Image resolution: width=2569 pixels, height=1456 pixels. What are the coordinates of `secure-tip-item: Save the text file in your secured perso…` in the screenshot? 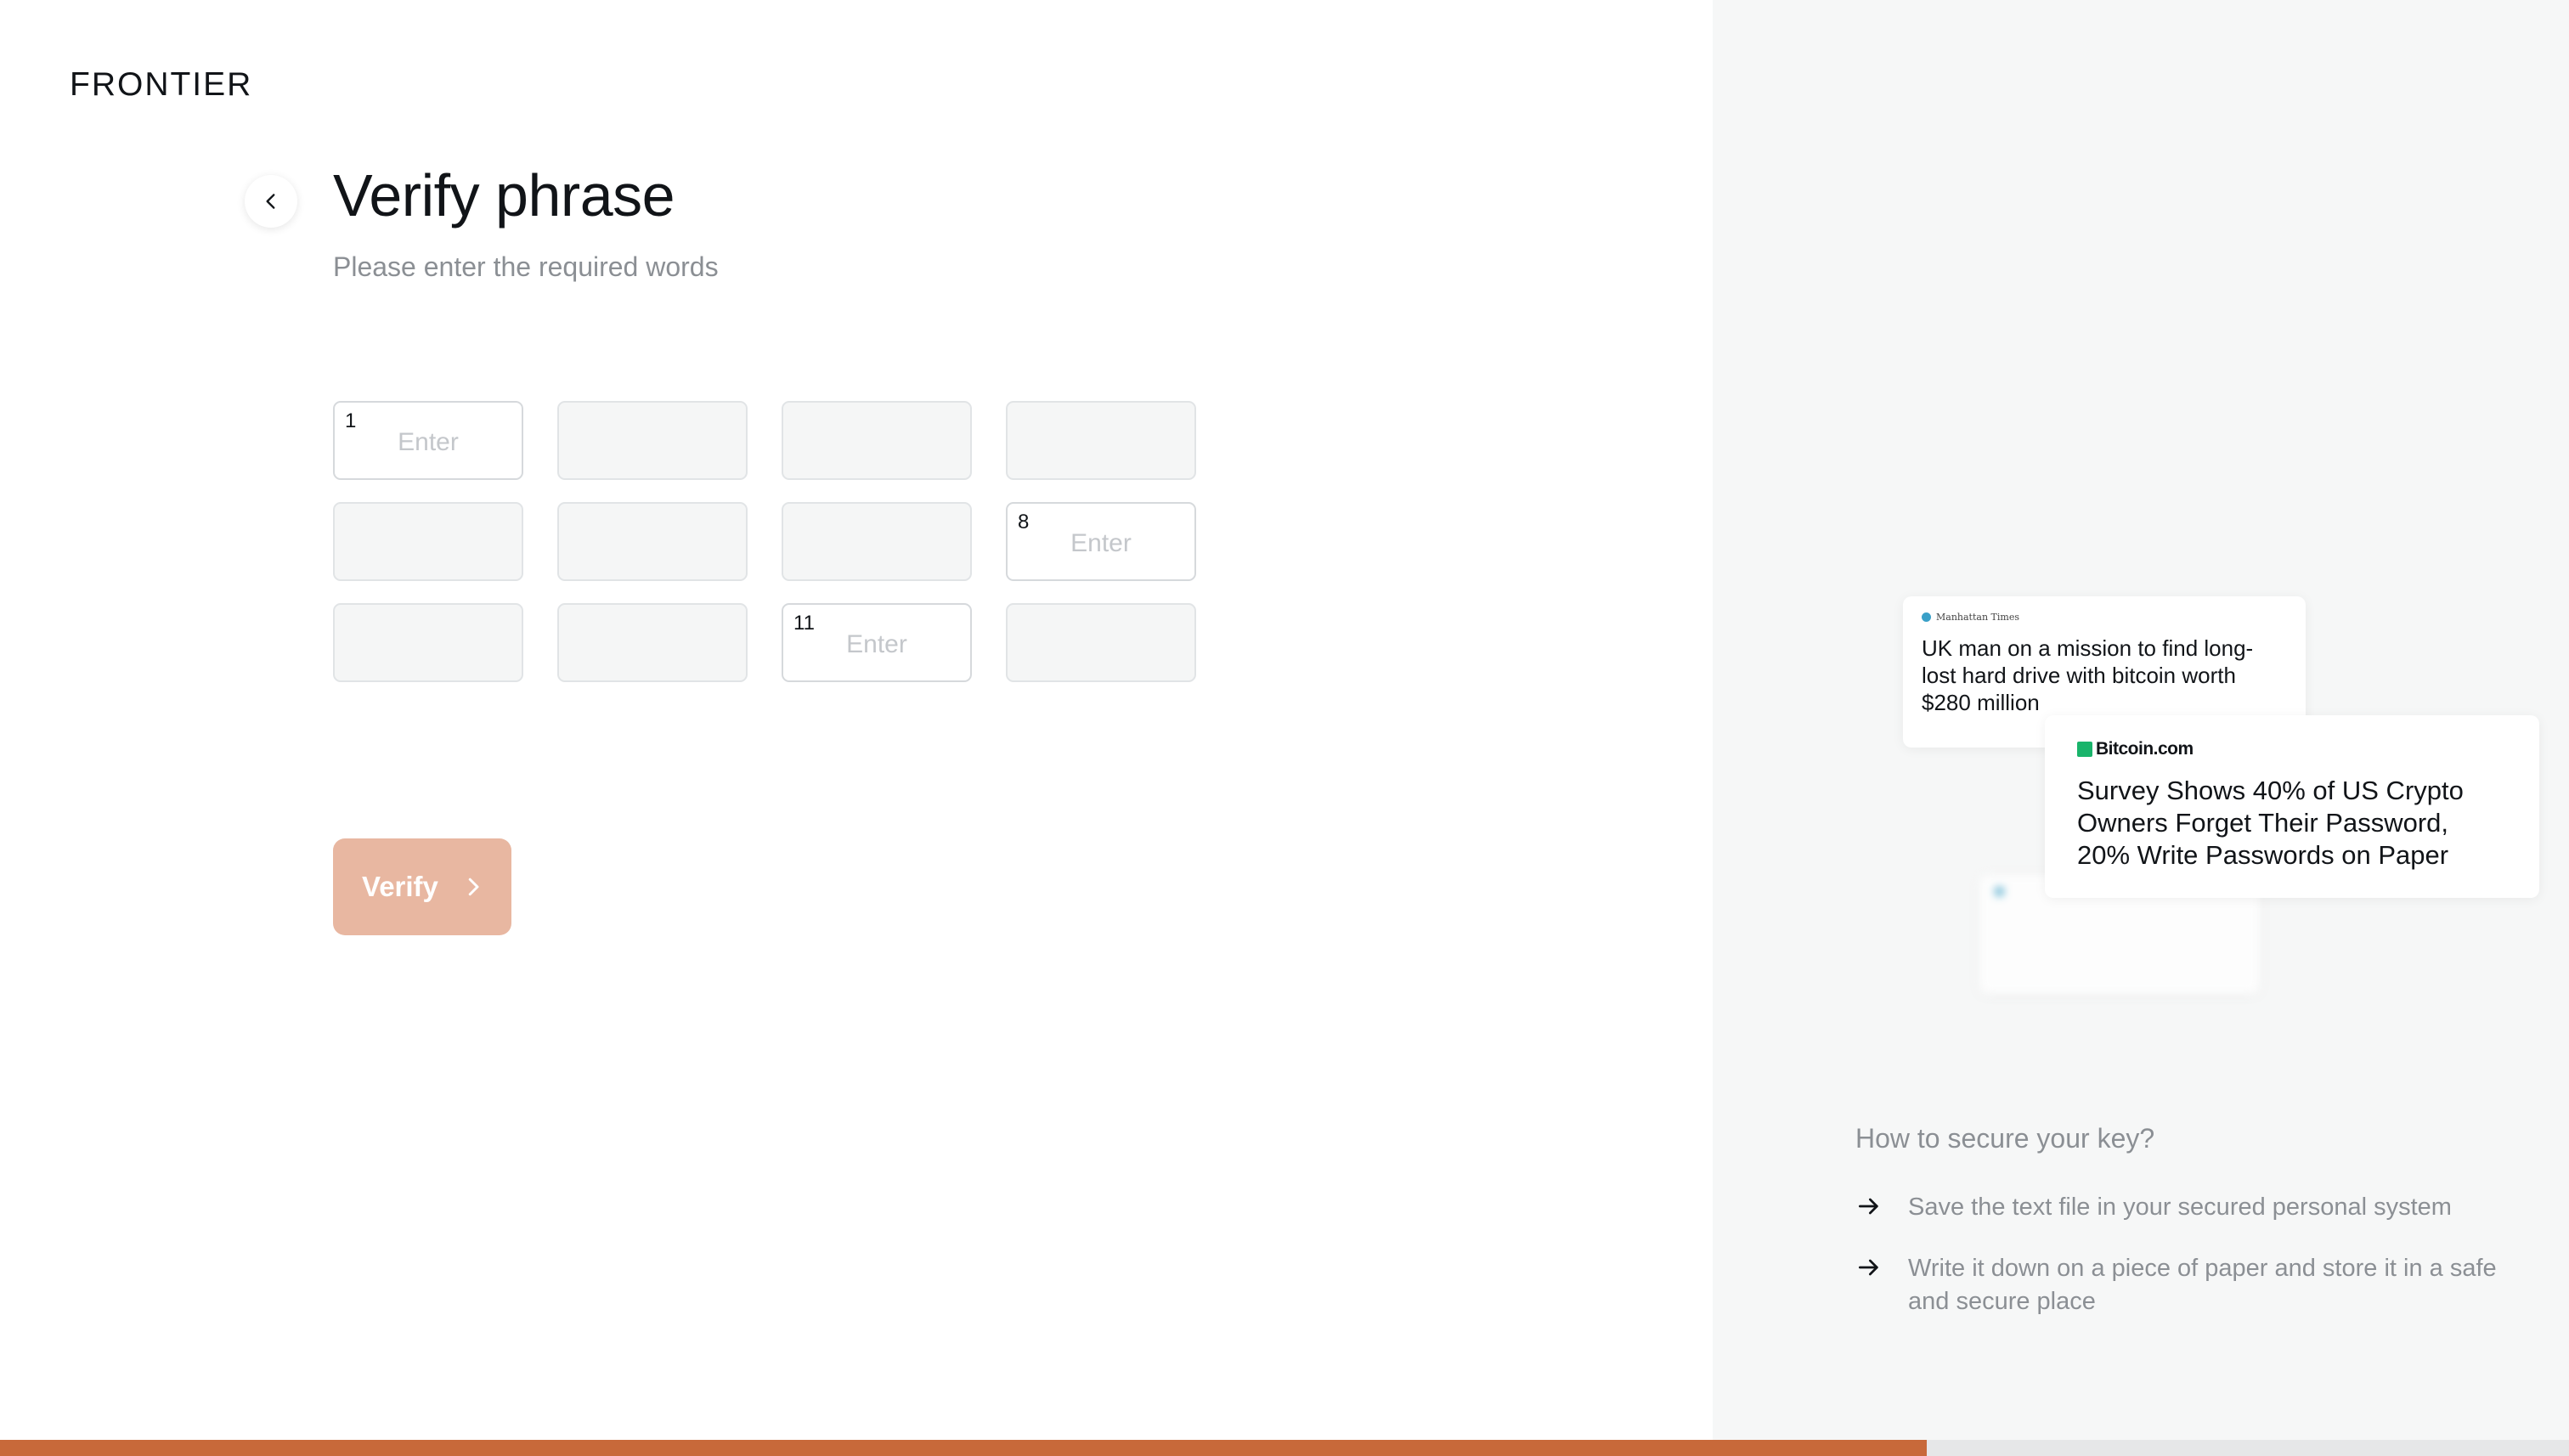 It's located at (2188, 1207).